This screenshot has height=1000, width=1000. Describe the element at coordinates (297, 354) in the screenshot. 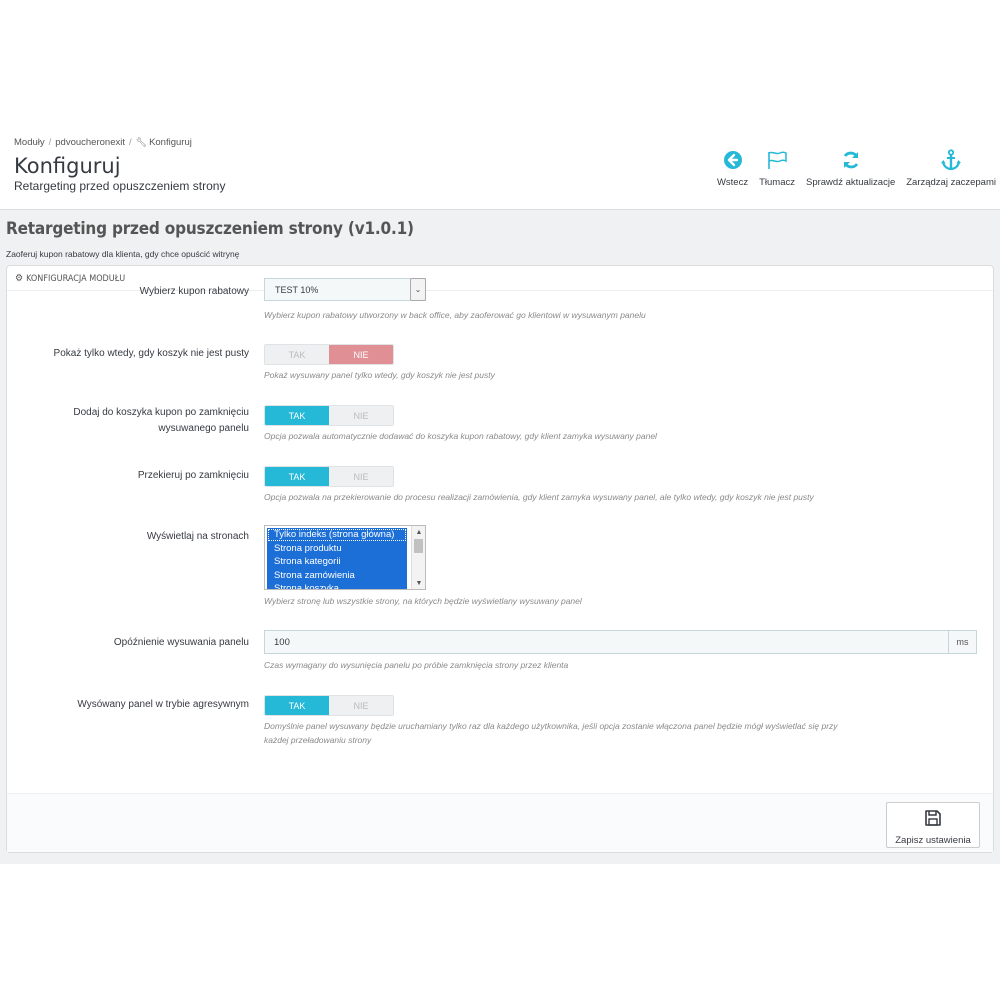

I see `cart-not-empty-yes: TAK` at that location.